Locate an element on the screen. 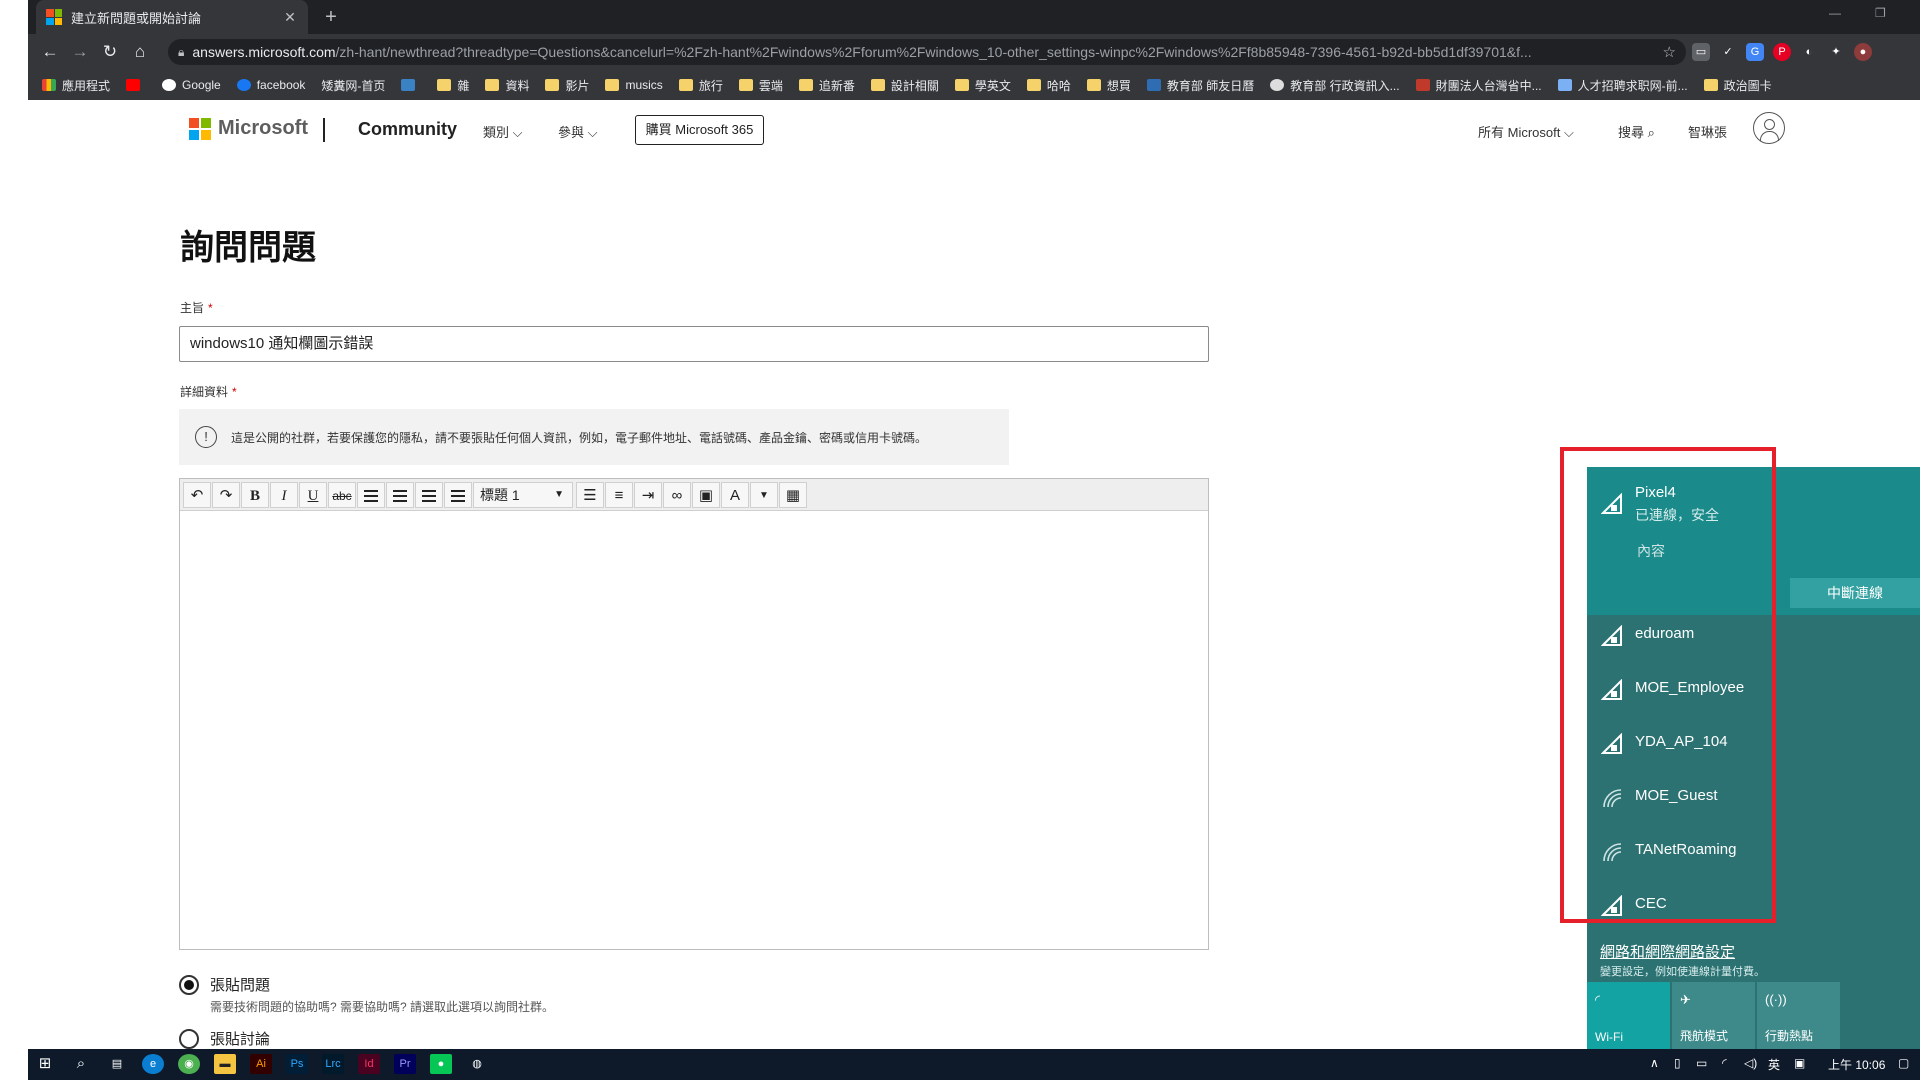 Image resolution: width=1920 pixels, height=1080 pixels. reload-icon: ↻ is located at coordinates (110, 52).